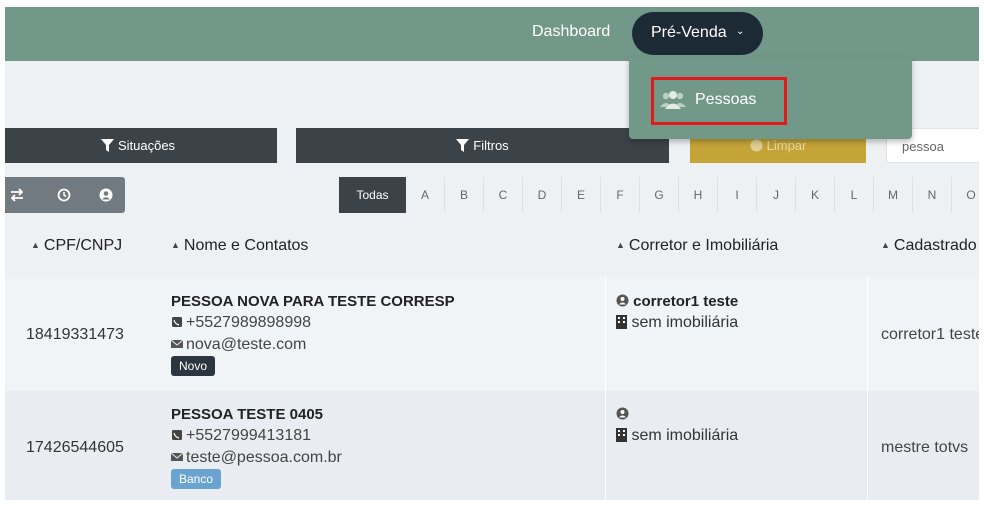 This screenshot has height=505, width=985. I want to click on column-header-corretor-label: Corretor e Imobiliária, so click(703, 245).